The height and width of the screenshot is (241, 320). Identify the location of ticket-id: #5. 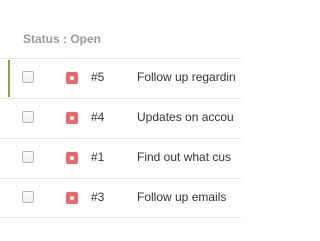
(98, 77).